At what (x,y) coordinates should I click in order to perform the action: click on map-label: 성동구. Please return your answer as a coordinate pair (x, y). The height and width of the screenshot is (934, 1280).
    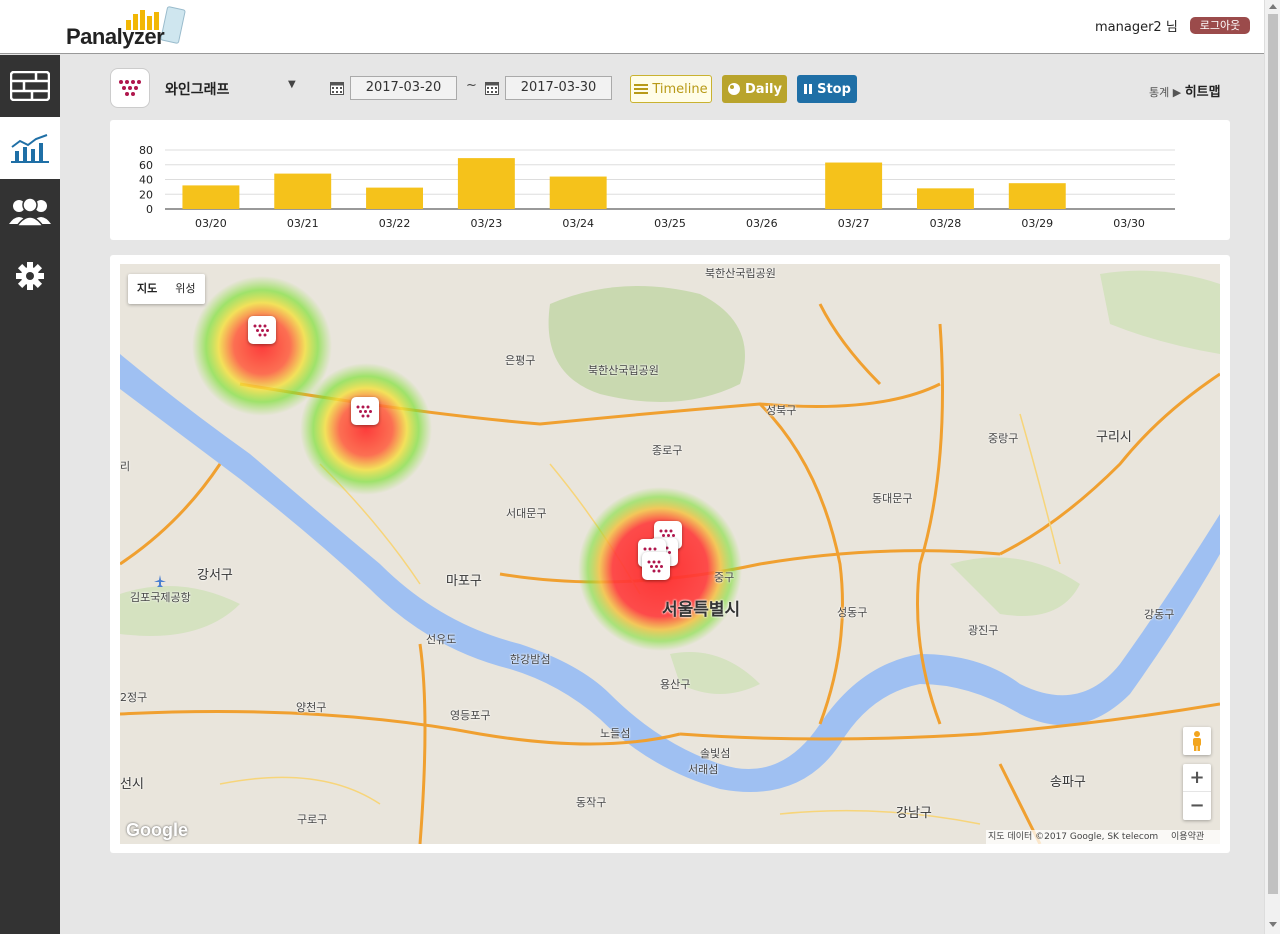
    Looking at the image, I should click on (852, 612).